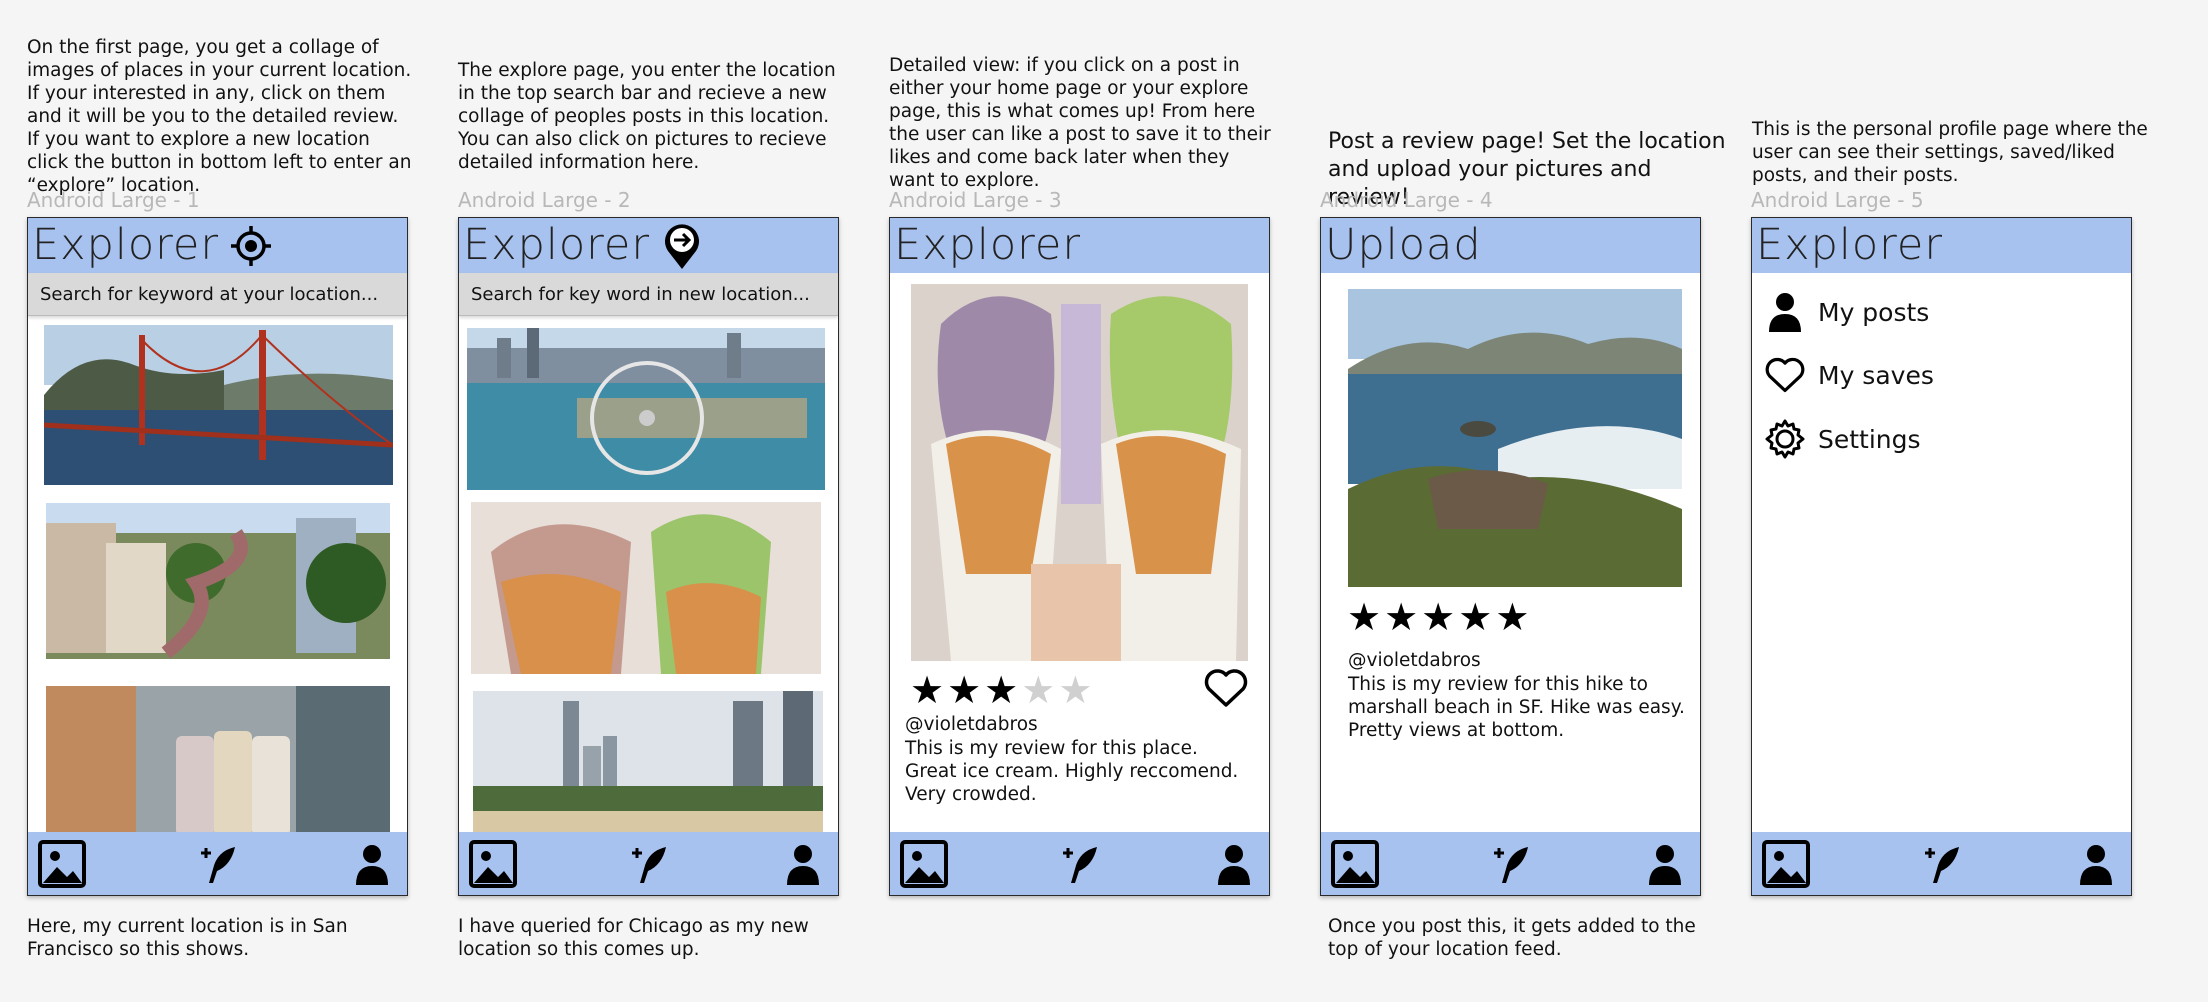  Describe the element at coordinates (1515, 438) in the screenshot. I see `photo-marshall-beach` at that location.